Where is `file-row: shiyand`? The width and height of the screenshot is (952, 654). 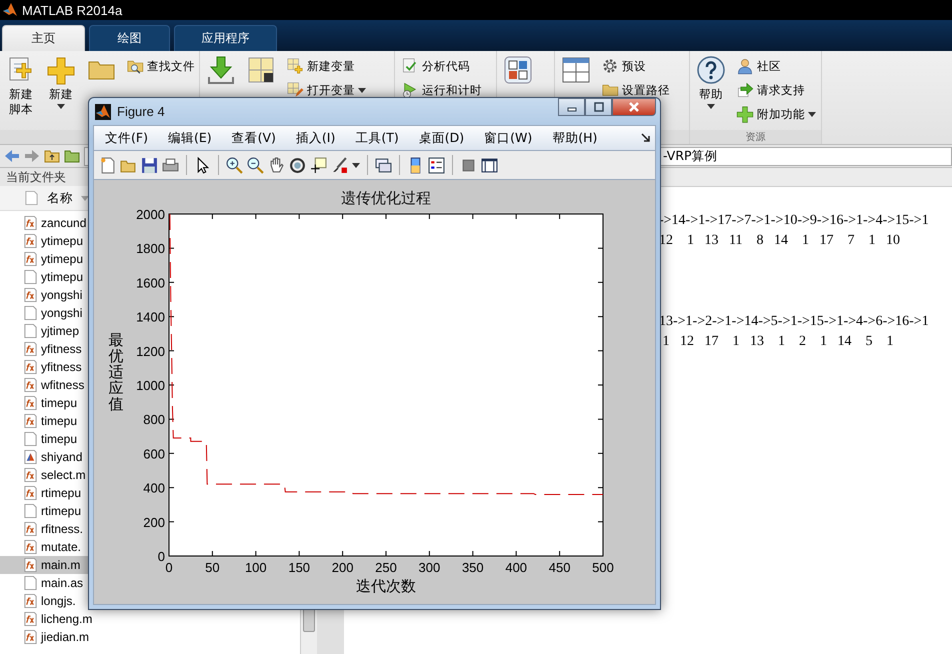 file-row: shiyand is located at coordinates (44, 457).